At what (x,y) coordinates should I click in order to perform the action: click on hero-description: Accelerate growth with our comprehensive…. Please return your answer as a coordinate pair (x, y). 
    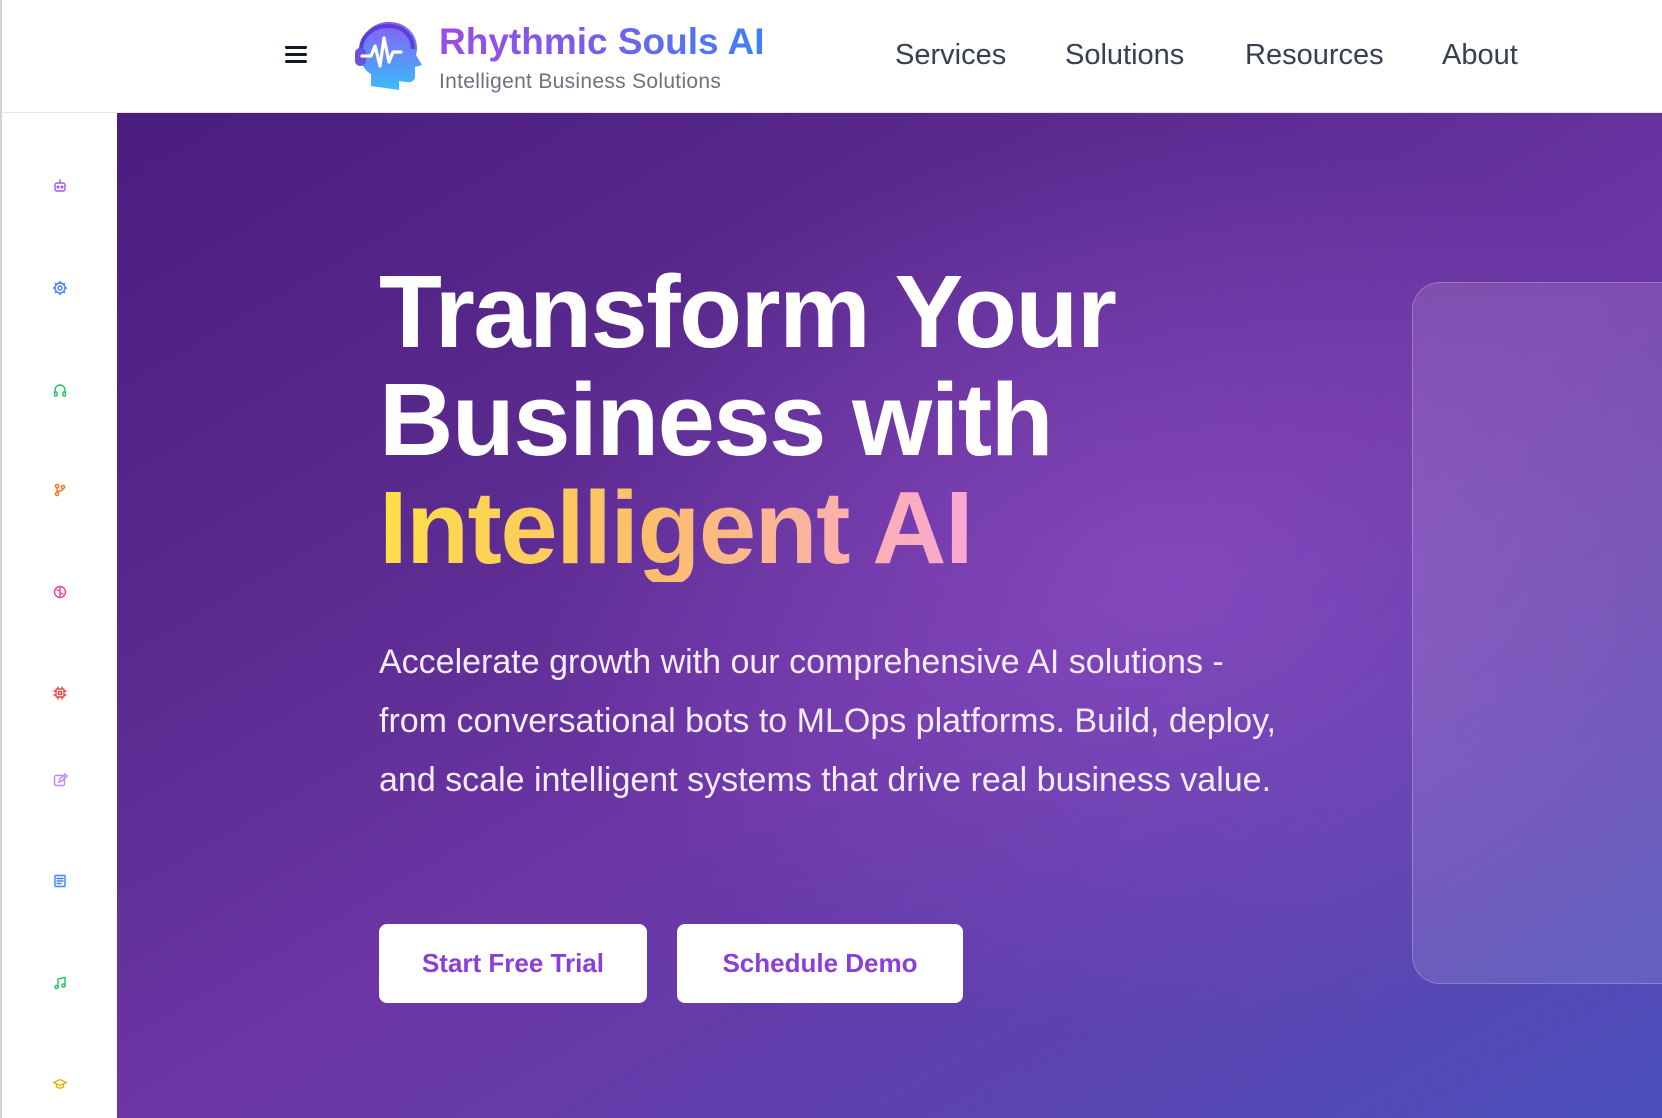
    Looking at the image, I should click on (827, 721).